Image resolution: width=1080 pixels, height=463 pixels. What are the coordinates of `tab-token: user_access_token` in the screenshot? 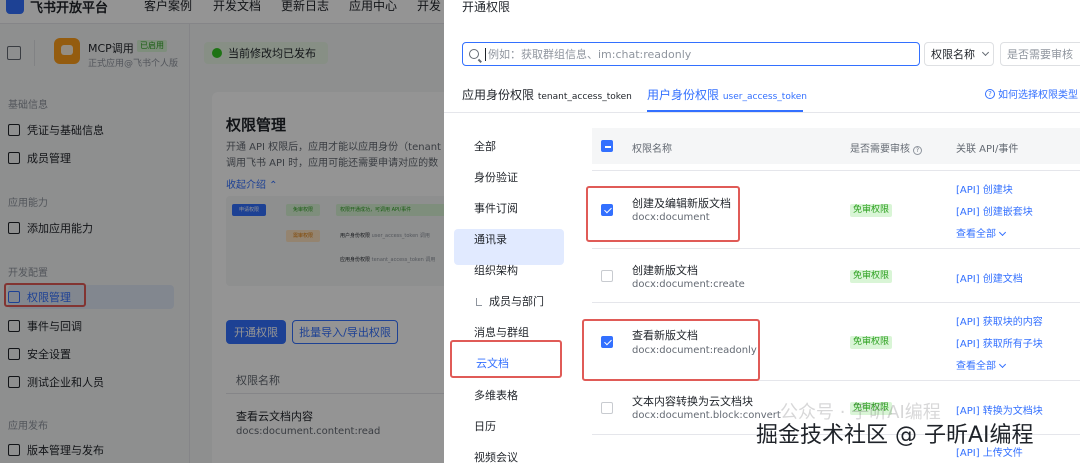 It's located at (764, 97).